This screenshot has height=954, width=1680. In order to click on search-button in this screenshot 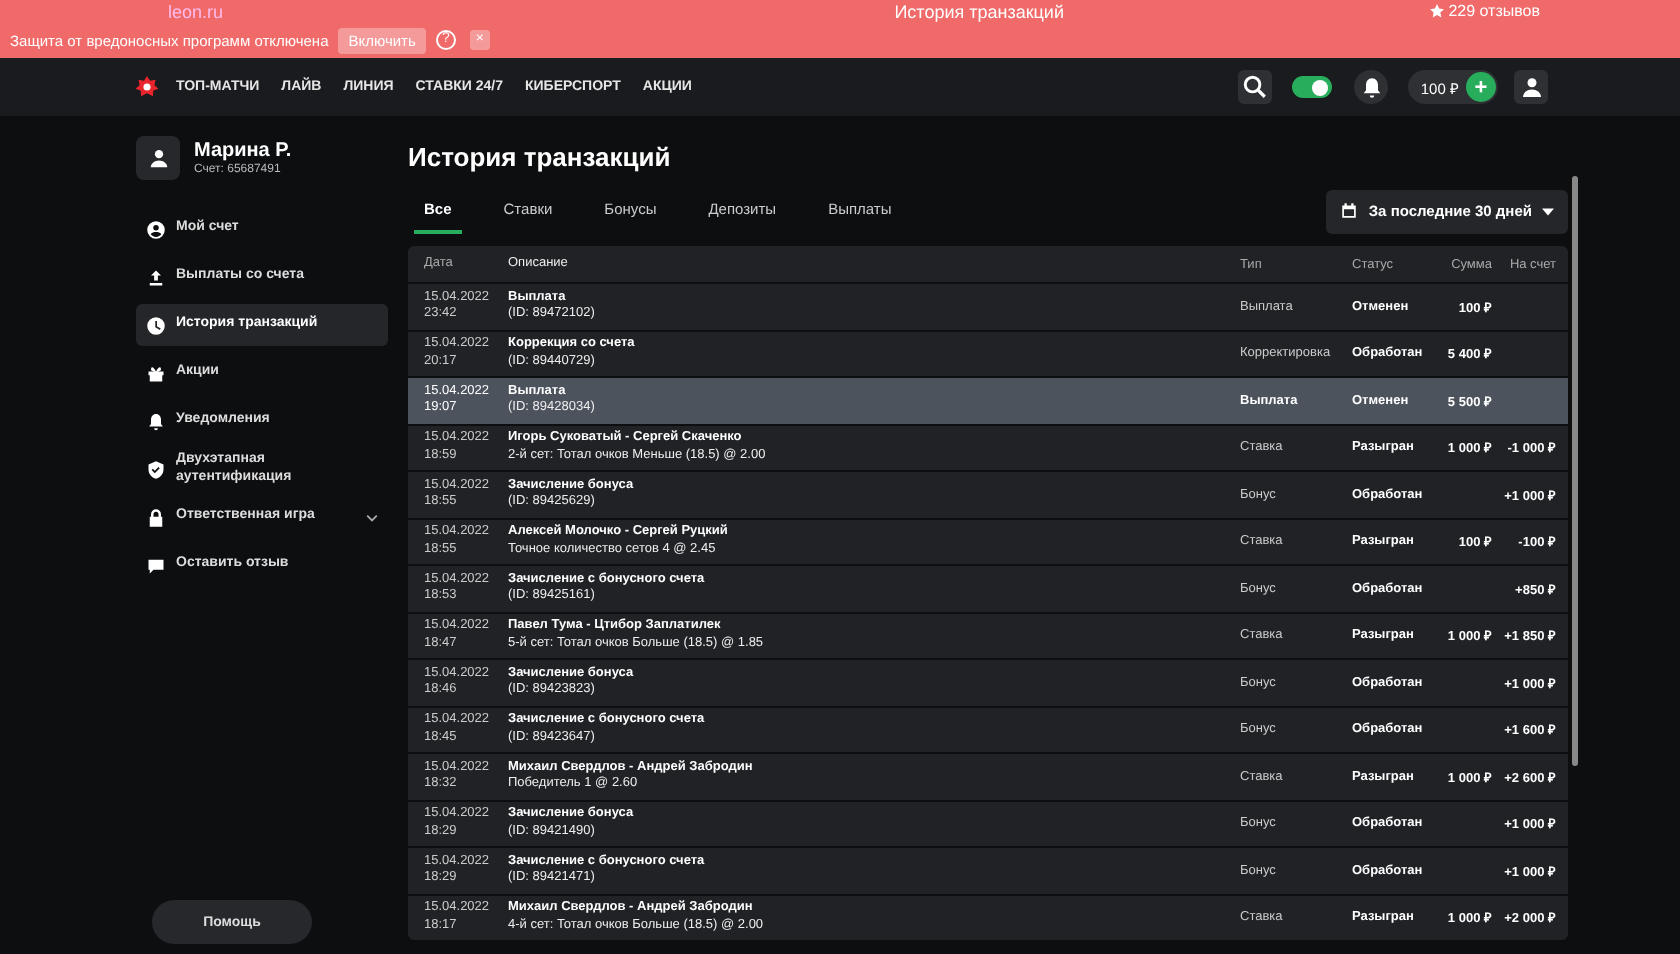, I will do `click(1255, 87)`.